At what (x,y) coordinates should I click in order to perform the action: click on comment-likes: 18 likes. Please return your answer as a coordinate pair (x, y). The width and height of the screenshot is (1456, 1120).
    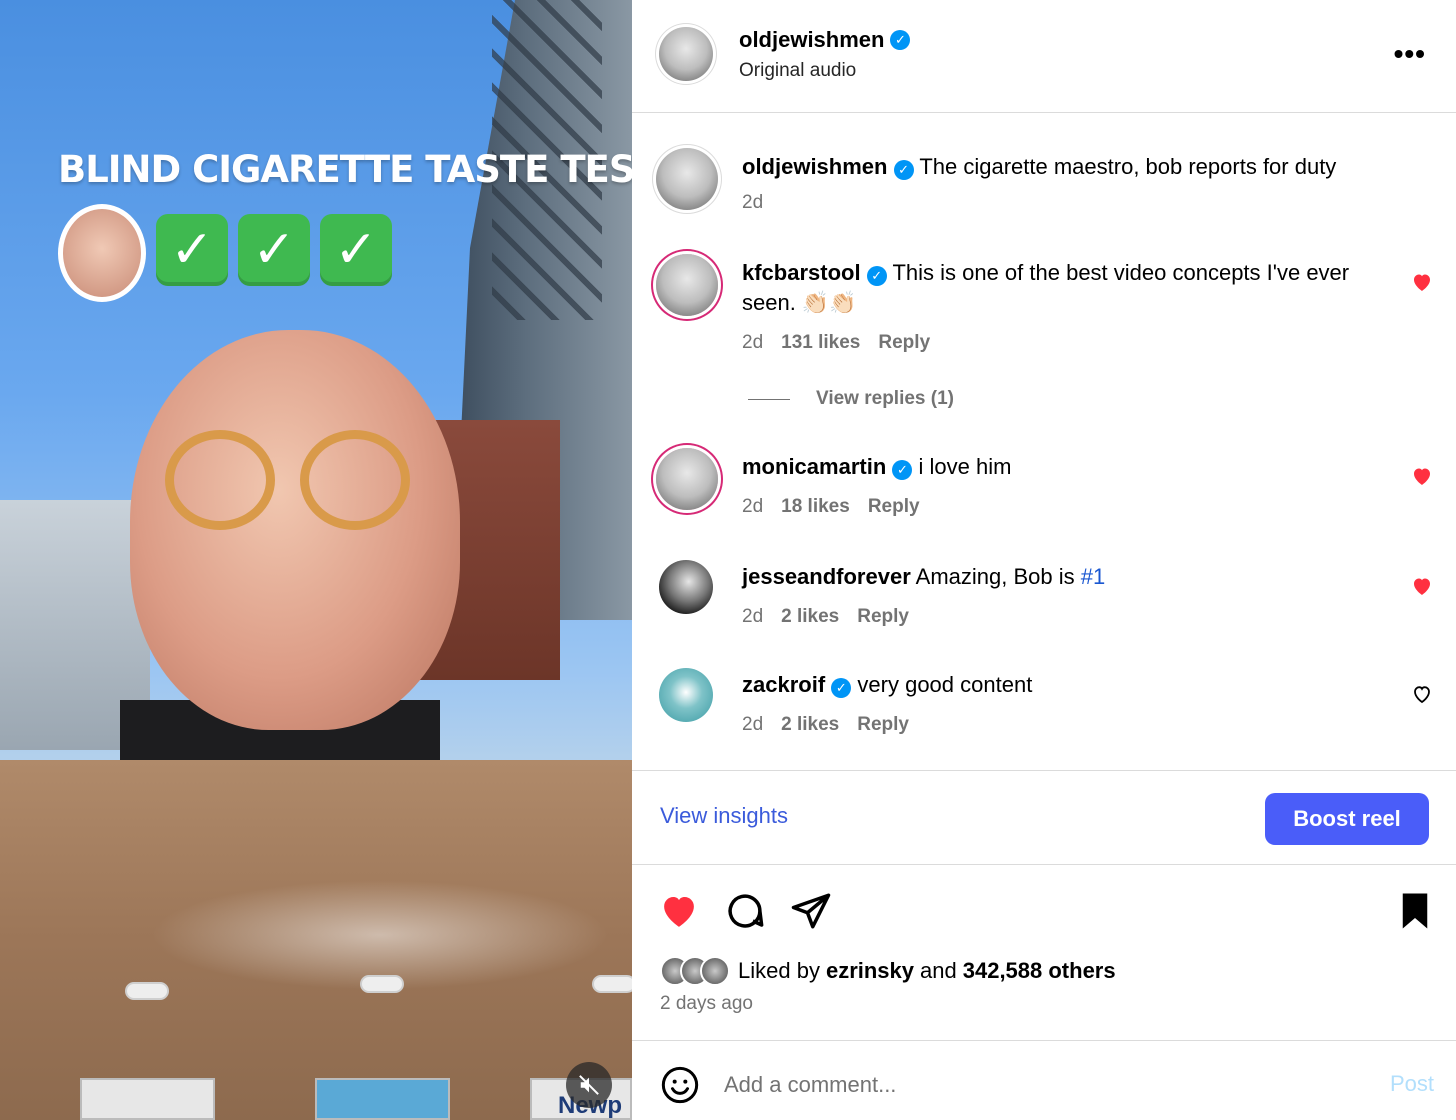
    Looking at the image, I should click on (815, 507).